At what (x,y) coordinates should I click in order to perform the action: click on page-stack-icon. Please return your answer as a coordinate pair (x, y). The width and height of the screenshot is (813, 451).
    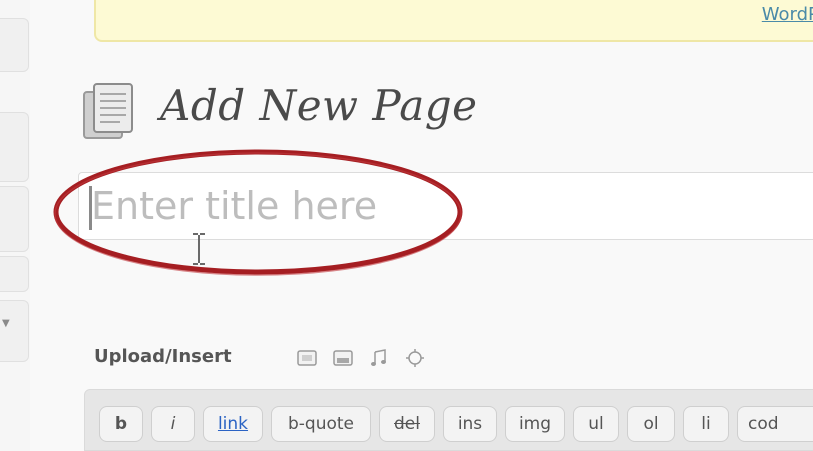
    Looking at the image, I should click on (108, 111).